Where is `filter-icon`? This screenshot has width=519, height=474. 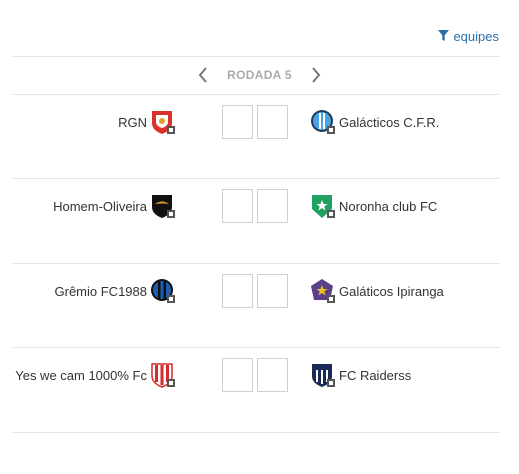 filter-icon is located at coordinates (444, 36).